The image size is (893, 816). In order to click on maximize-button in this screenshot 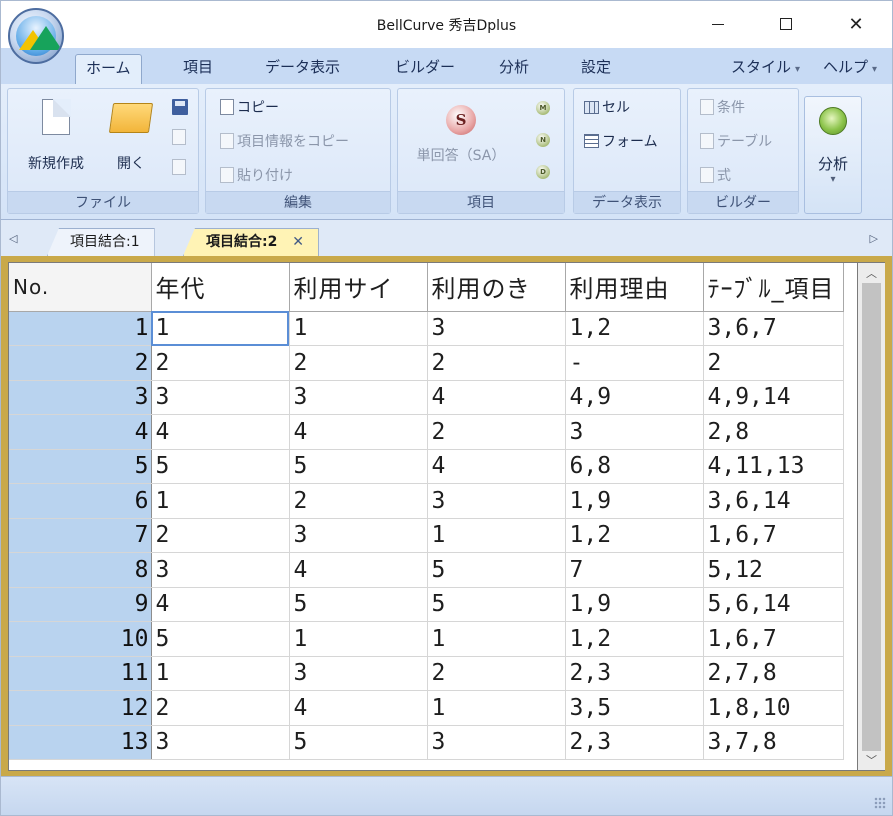, I will do `click(786, 24)`.